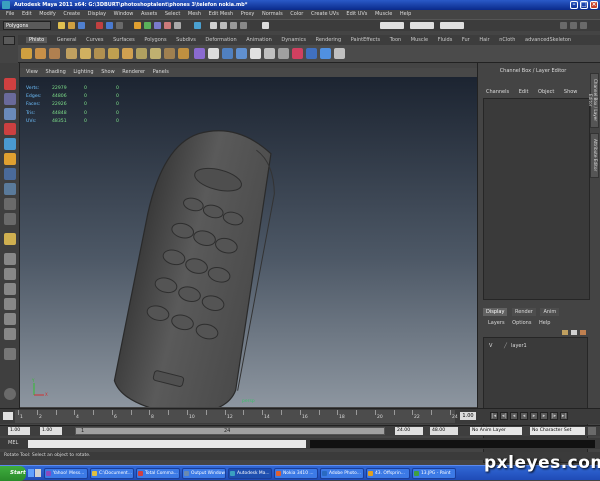 This screenshot has width=600, height=481. I want to click on layer-name: layer1, so click(519, 346).